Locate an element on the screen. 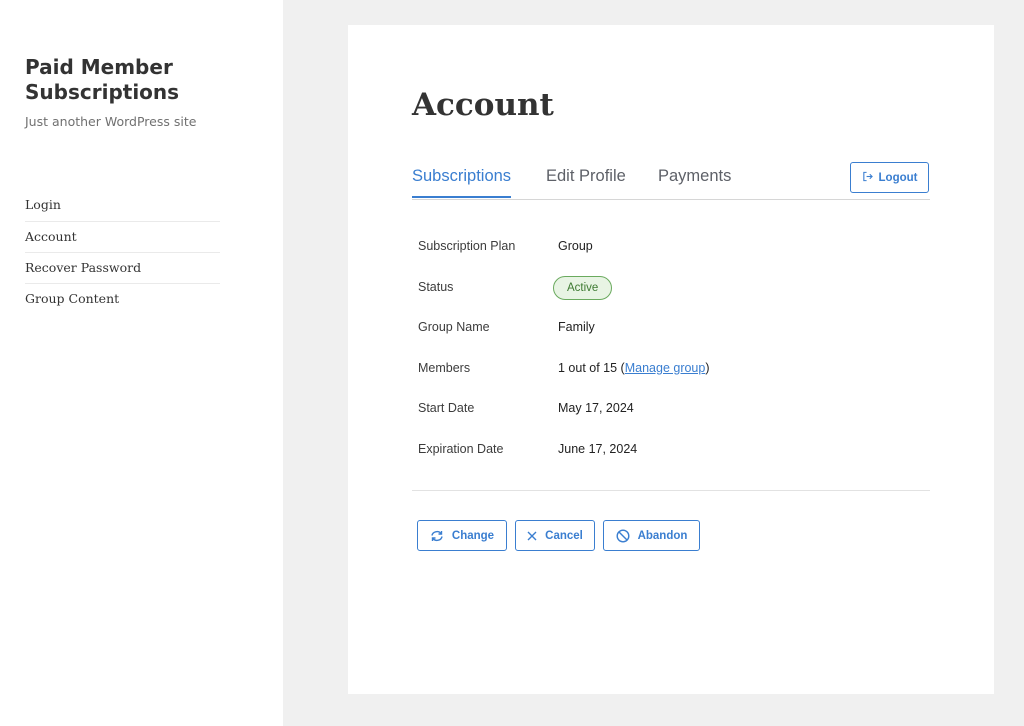  members-value: 1 out of 15 (Manage group) is located at coordinates (634, 367).